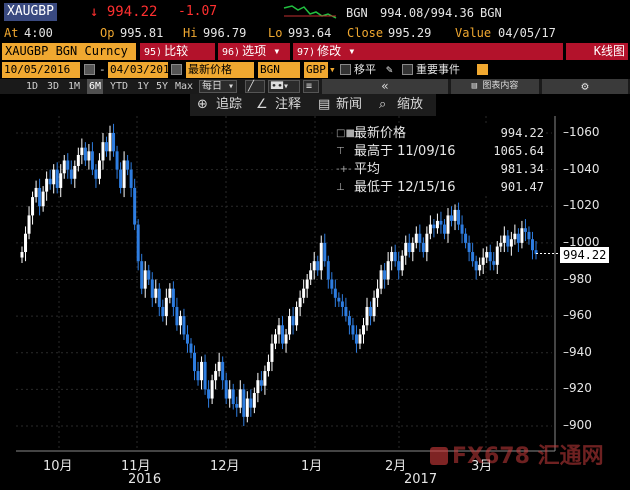  I want to click on line-chart-icon: ╱, so click(255, 86).